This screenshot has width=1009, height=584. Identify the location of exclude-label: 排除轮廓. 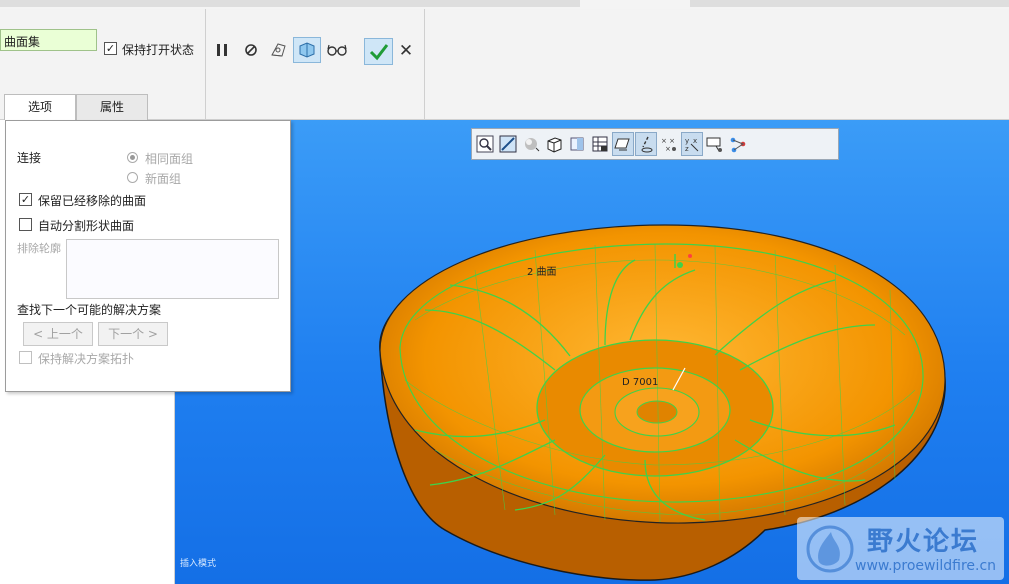
(39, 248).